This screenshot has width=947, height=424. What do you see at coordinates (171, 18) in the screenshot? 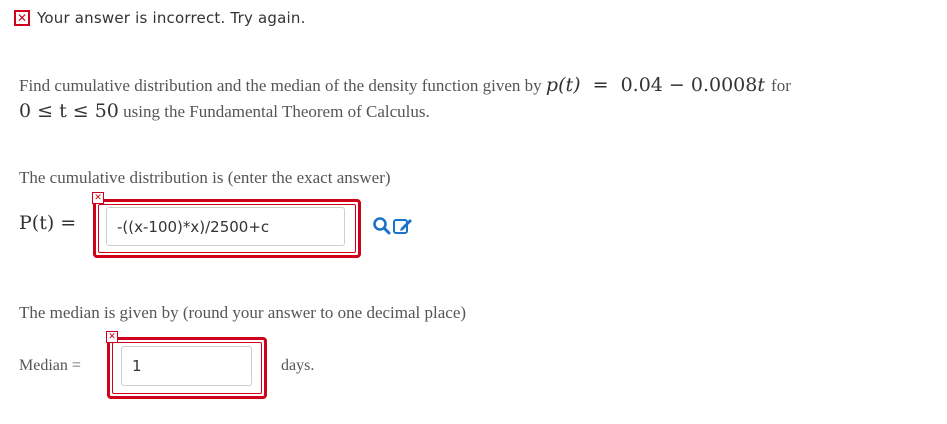
I see `feedback-text: Your answer is incorrect. Try again.` at bounding box center [171, 18].